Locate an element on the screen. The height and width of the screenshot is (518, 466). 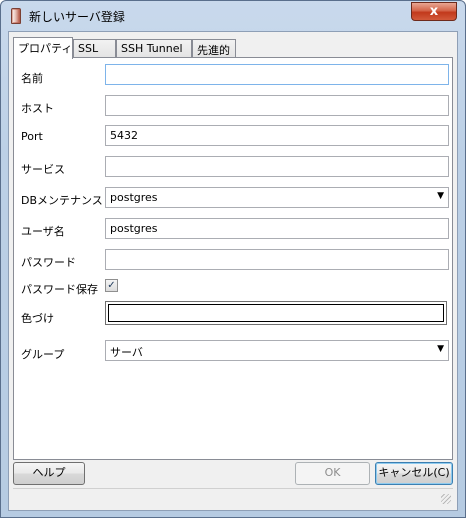
help-button: ヘルプ is located at coordinates (49, 473).